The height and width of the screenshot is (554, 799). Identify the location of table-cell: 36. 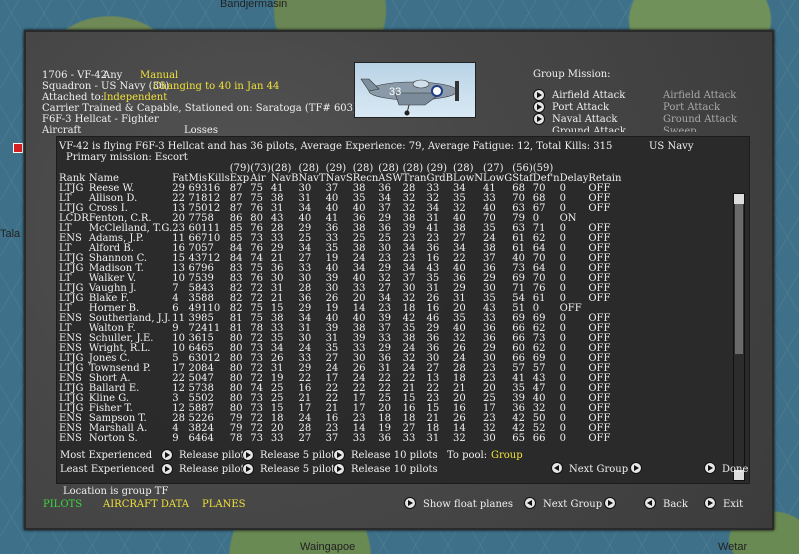
(385, 438).